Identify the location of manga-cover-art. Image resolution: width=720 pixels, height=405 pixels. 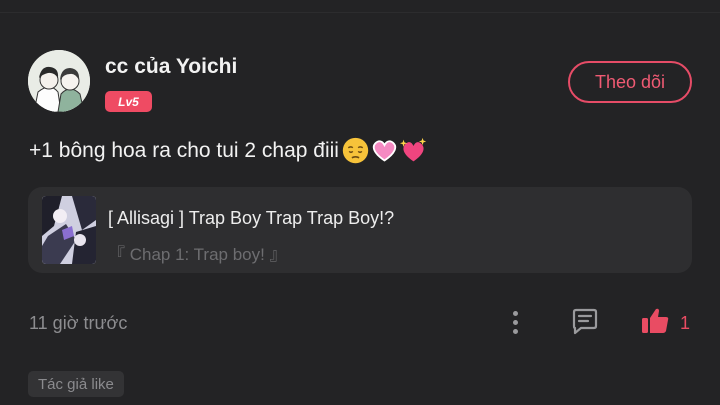
(69, 230).